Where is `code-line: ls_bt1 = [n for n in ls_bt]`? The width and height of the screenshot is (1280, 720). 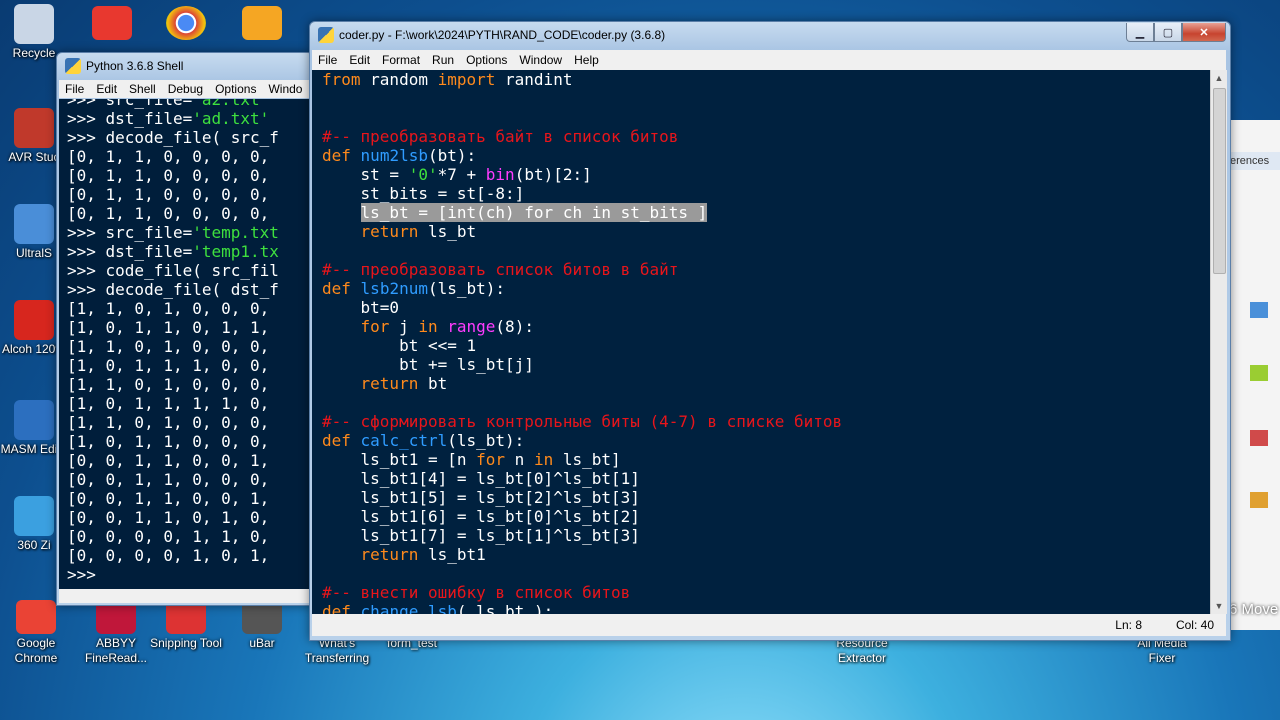
code-line: ls_bt1 = [n for n in ls_bt] is located at coordinates (471, 459).